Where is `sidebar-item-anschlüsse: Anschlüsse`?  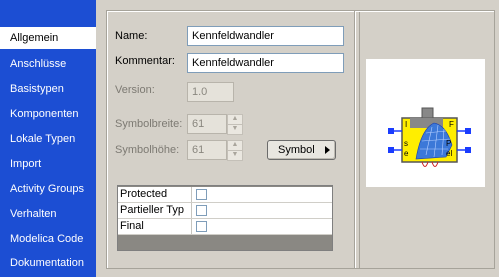
sidebar-item-anschlüsse: Anschlüsse is located at coordinates (48, 64).